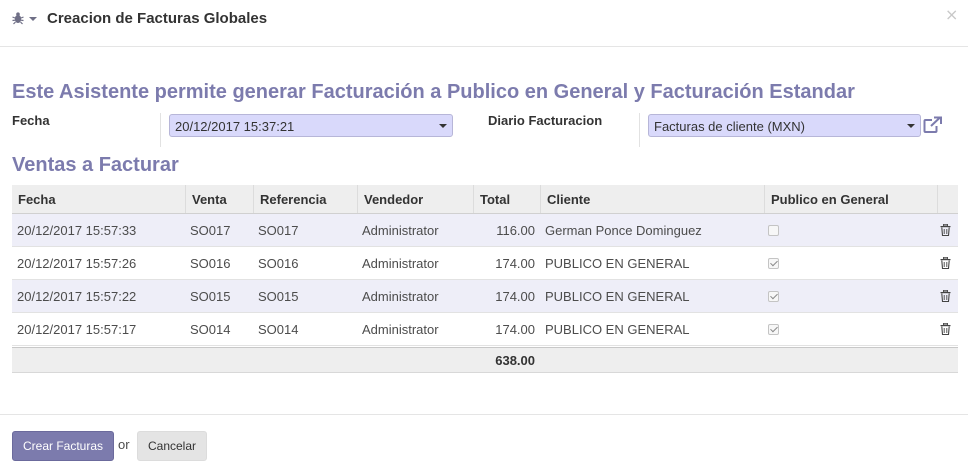 This screenshot has height=467, width=968. I want to click on close-icon: ×, so click(951, 14).